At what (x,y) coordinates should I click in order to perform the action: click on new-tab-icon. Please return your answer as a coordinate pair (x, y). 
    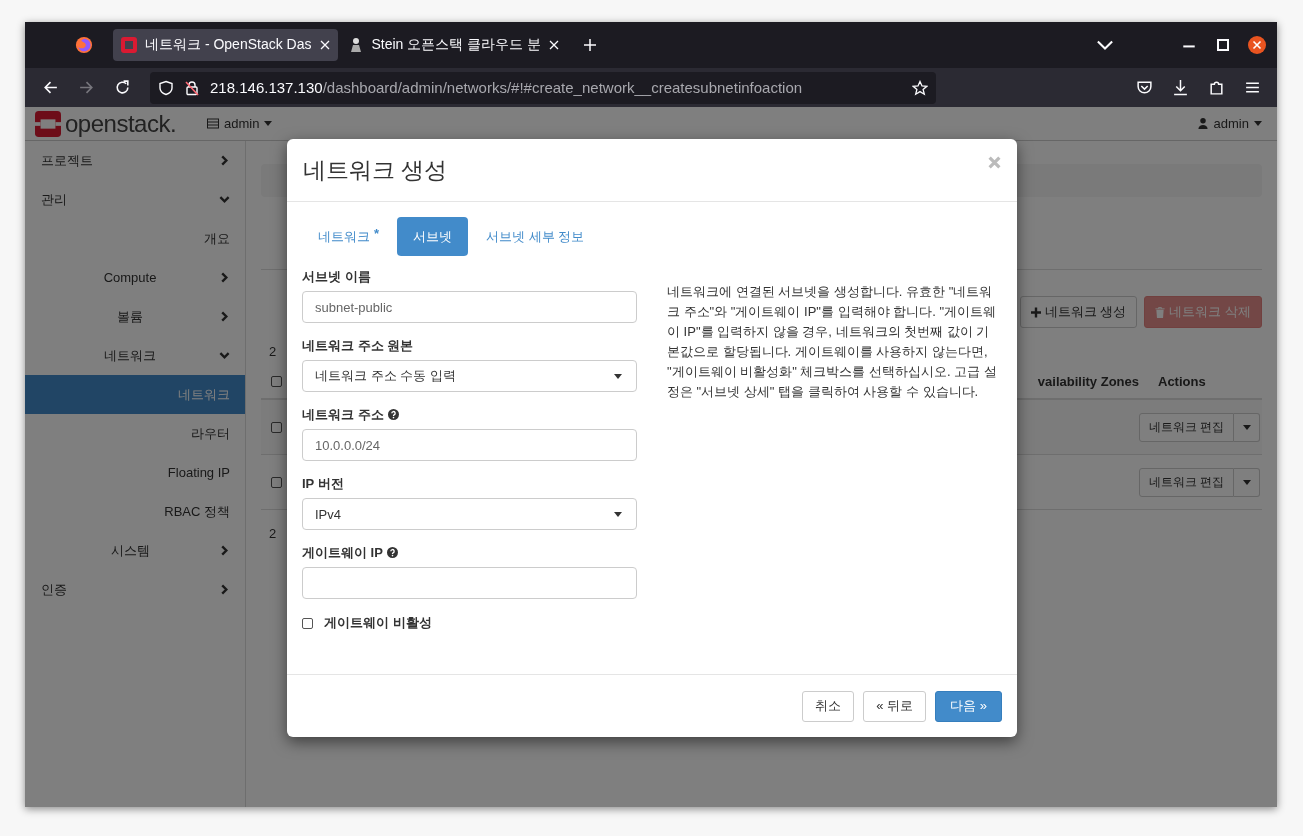
    Looking at the image, I should click on (590, 45).